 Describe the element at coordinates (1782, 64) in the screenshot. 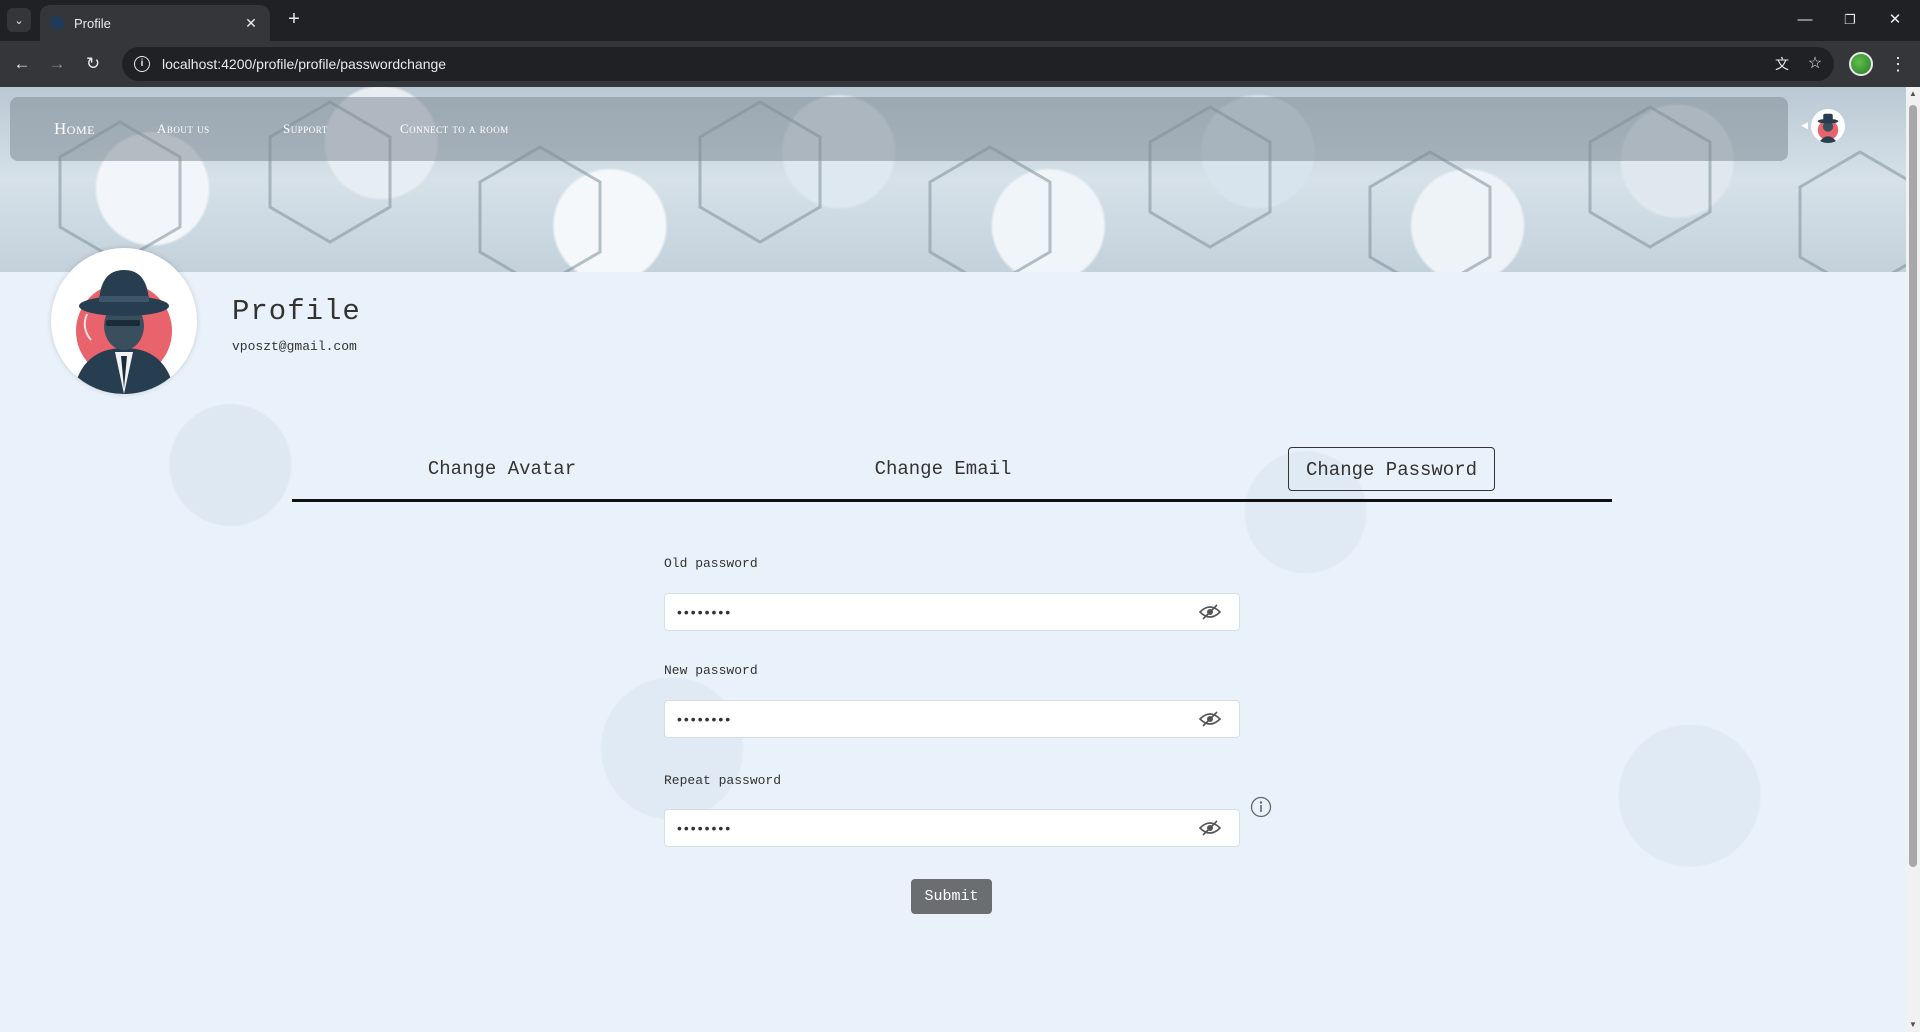

I see `translate-icon: 文` at that location.